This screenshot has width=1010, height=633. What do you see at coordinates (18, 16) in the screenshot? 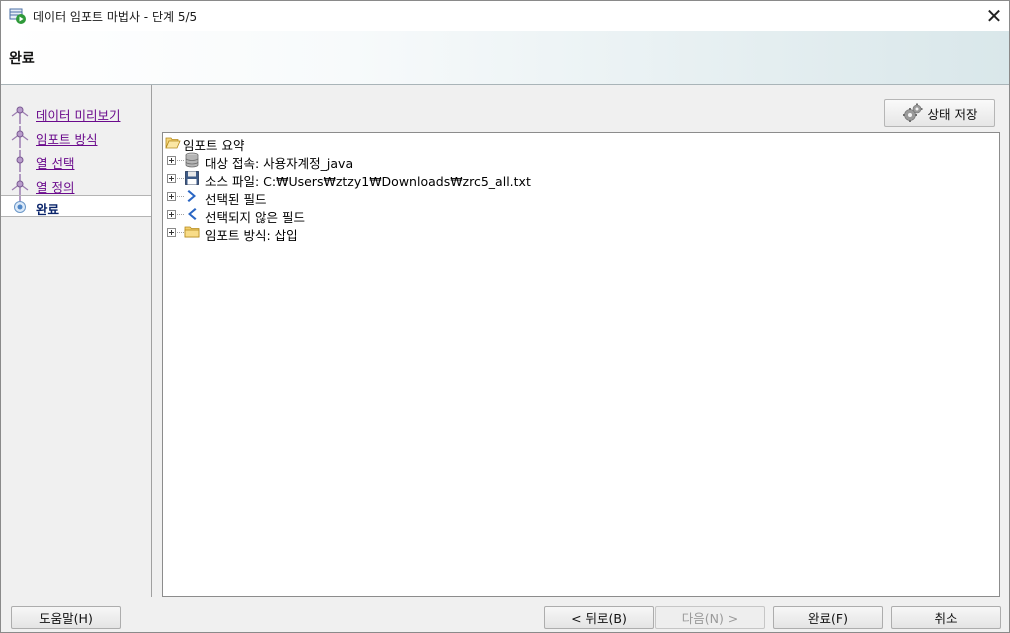
I see `app-icon` at bounding box center [18, 16].